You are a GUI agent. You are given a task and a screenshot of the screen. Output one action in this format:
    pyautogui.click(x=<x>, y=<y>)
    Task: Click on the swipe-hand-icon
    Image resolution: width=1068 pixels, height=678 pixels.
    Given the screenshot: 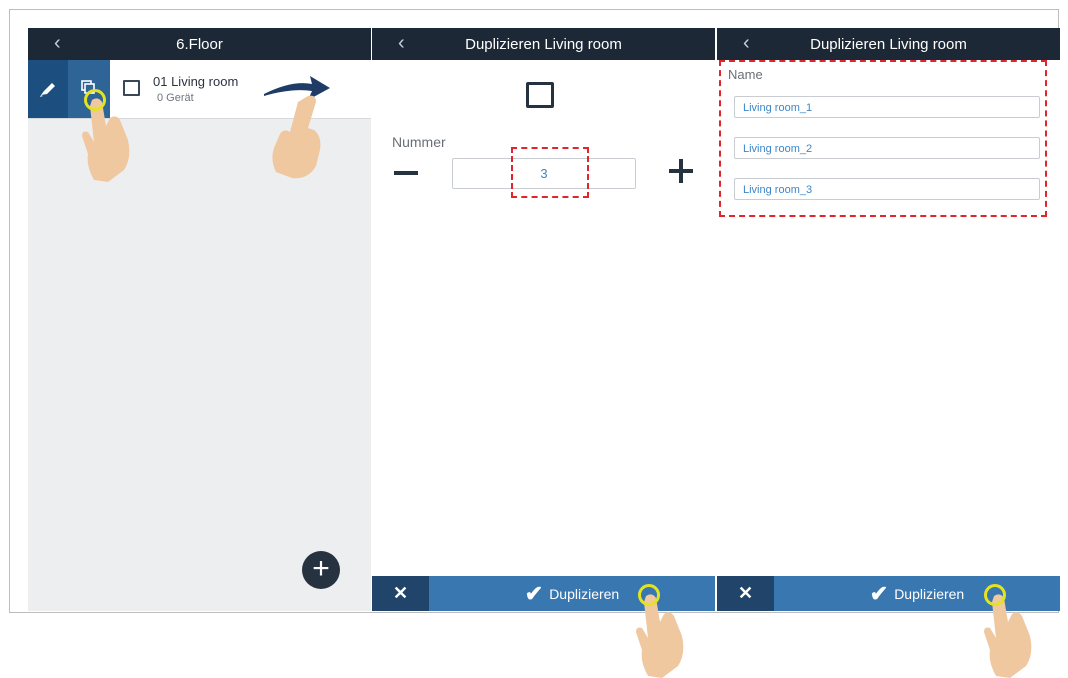 What is the action you would take?
    pyautogui.click(x=296, y=137)
    